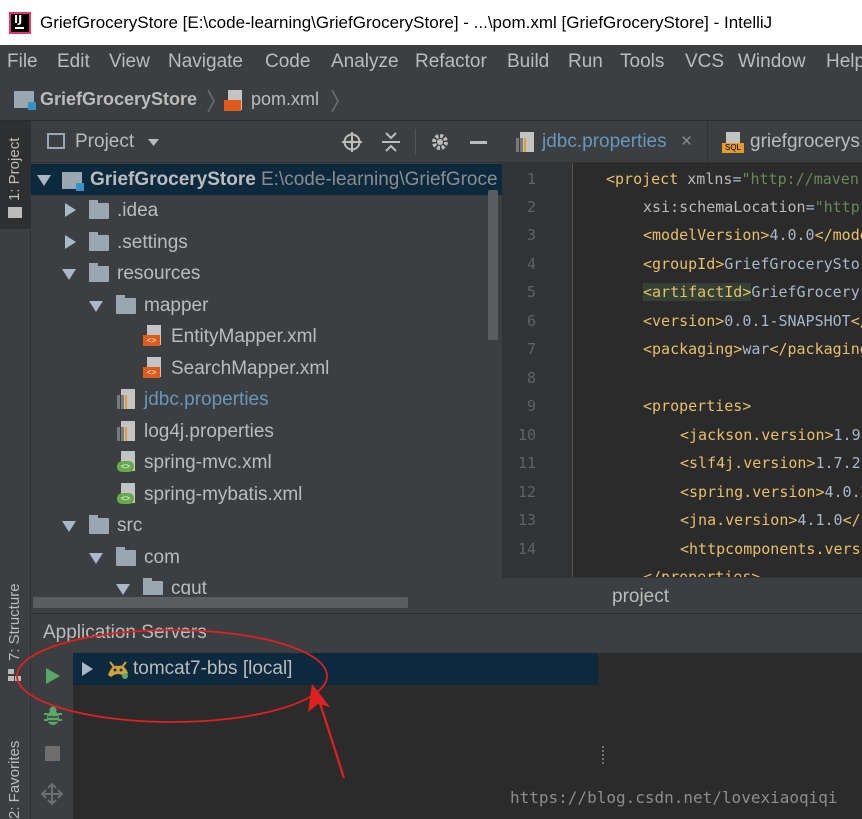 The image size is (862, 819). Describe the element at coordinates (704, 62) in the screenshot. I see `menu-vcs: VCS` at that location.